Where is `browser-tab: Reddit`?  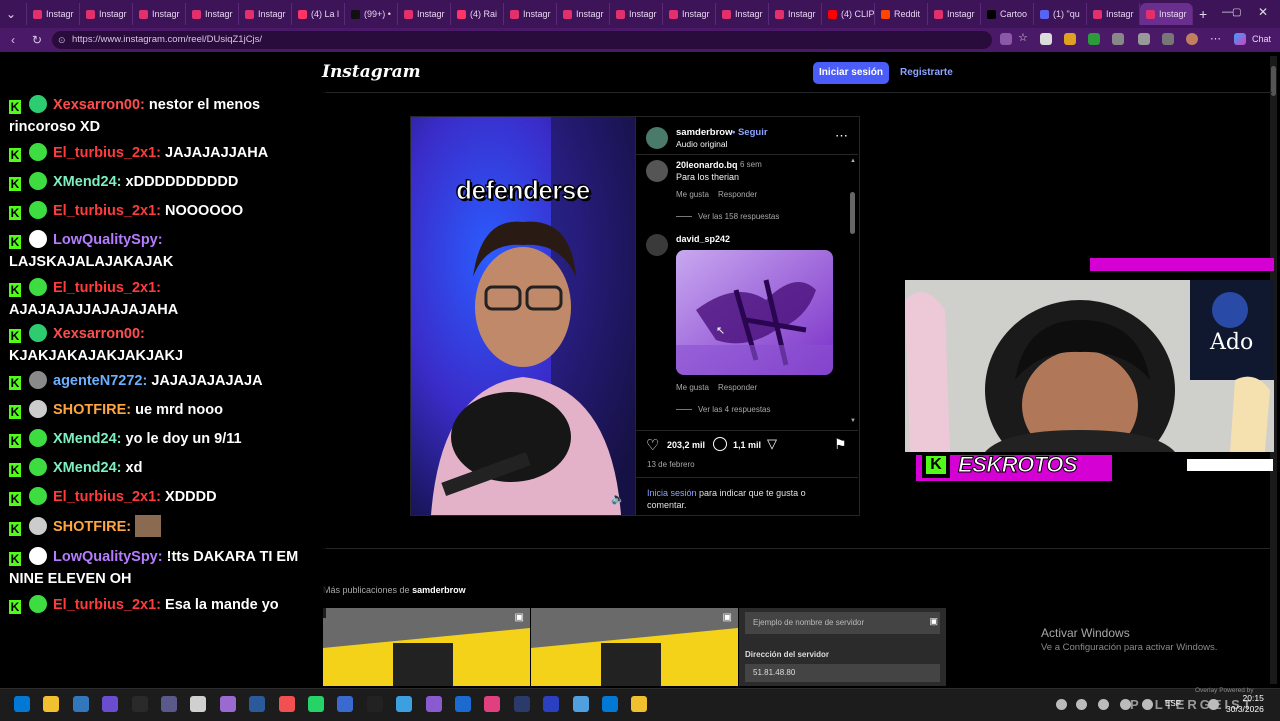 browser-tab: Reddit is located at coordinates (901, 14).